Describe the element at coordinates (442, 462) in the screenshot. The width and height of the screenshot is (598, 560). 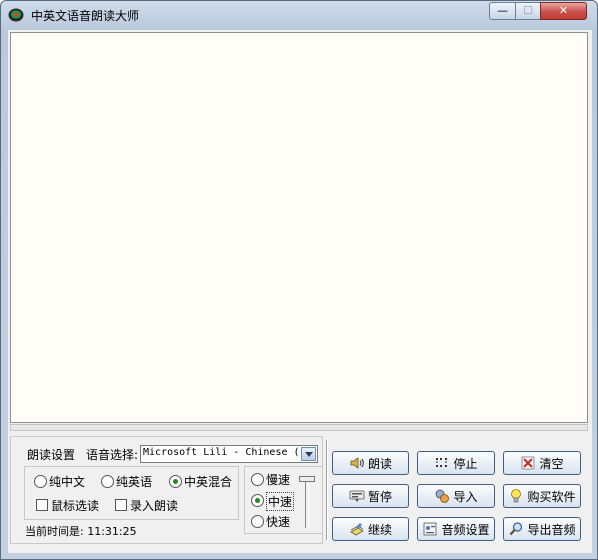
I see `stop-dots-icon` at that location.